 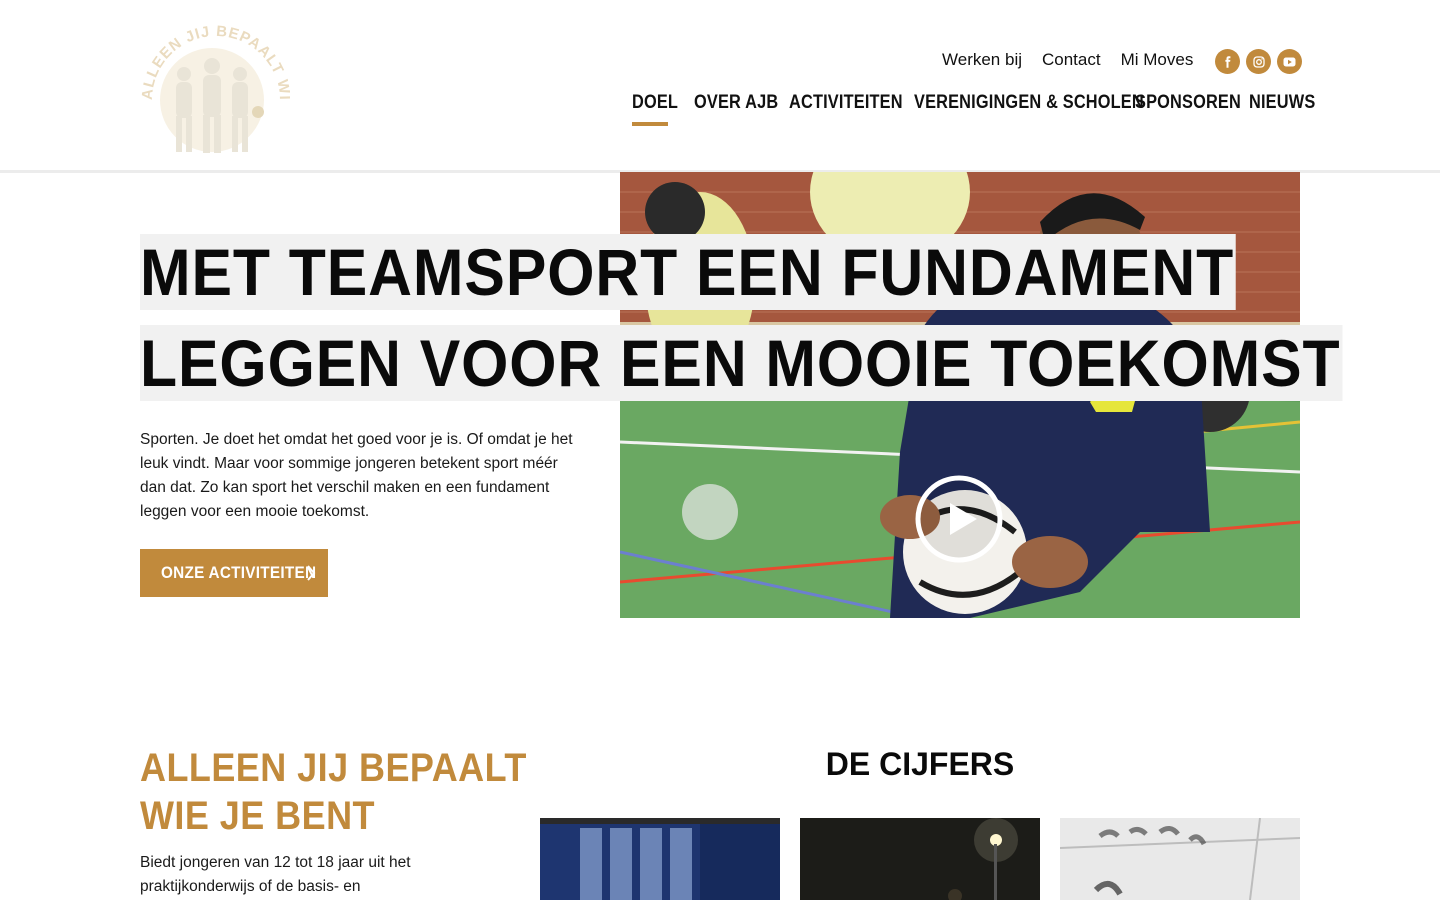 I want to click on onze-activiteiten-button: ONZE ACTIVITEITEN, so click(x=234, y=573).